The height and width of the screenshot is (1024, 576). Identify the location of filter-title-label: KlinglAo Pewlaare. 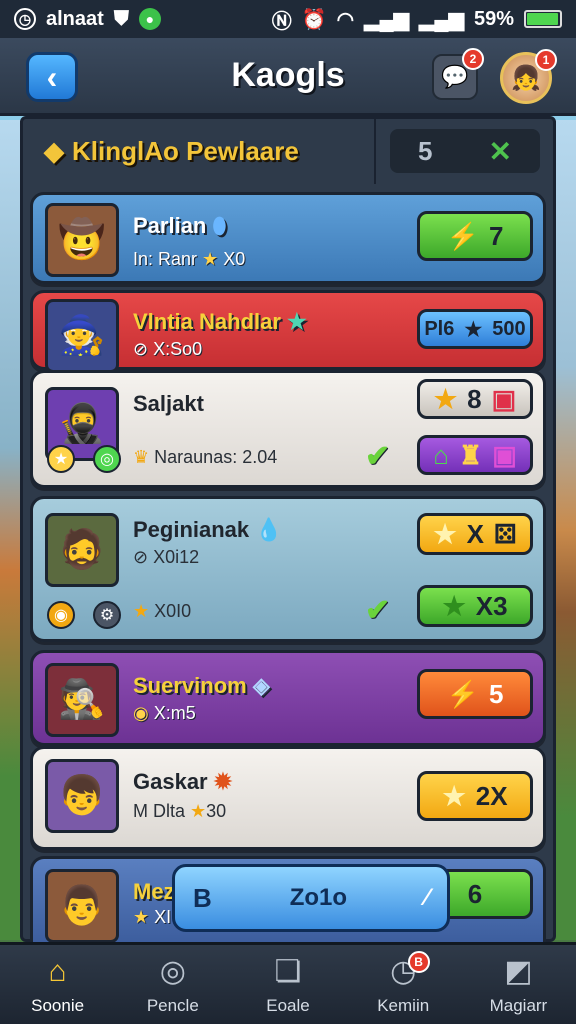
(185, 150).